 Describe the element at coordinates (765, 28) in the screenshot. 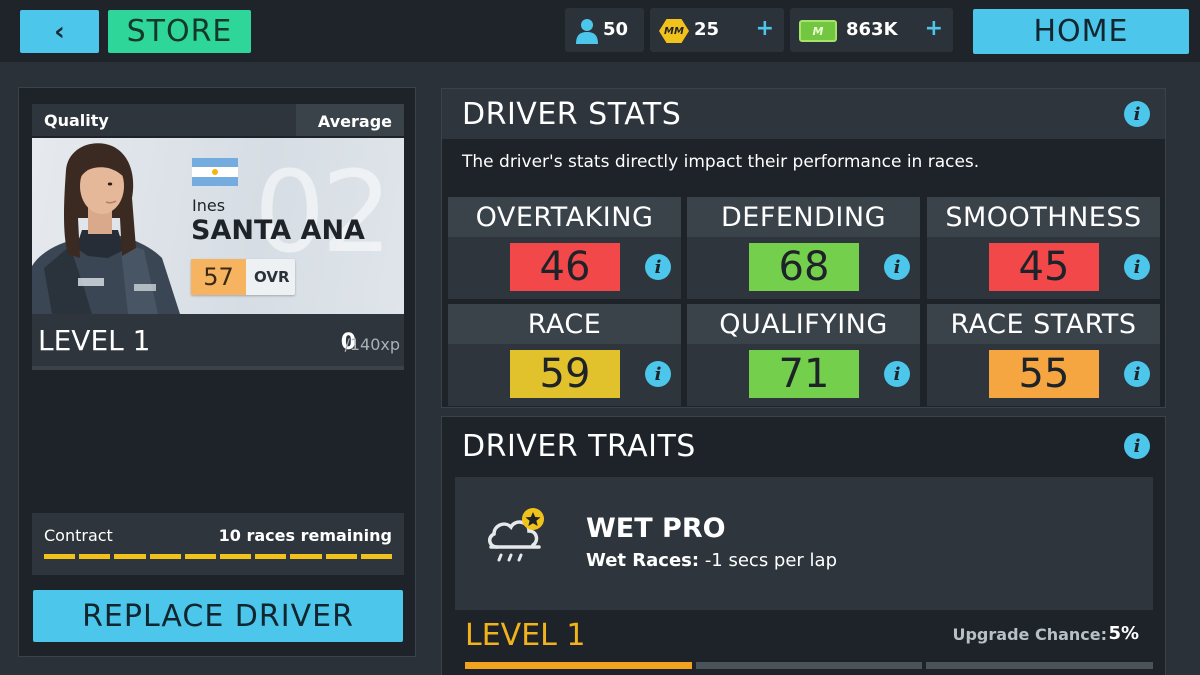

I see `add-tokens-button: +` at that location.